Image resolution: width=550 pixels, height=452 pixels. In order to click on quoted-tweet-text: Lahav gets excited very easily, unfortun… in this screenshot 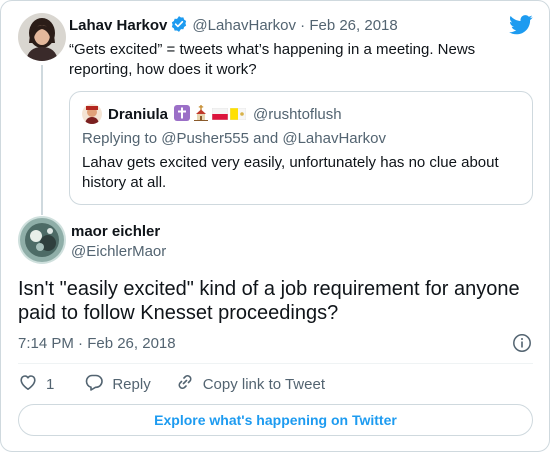, I will do `click(290, 172)`.